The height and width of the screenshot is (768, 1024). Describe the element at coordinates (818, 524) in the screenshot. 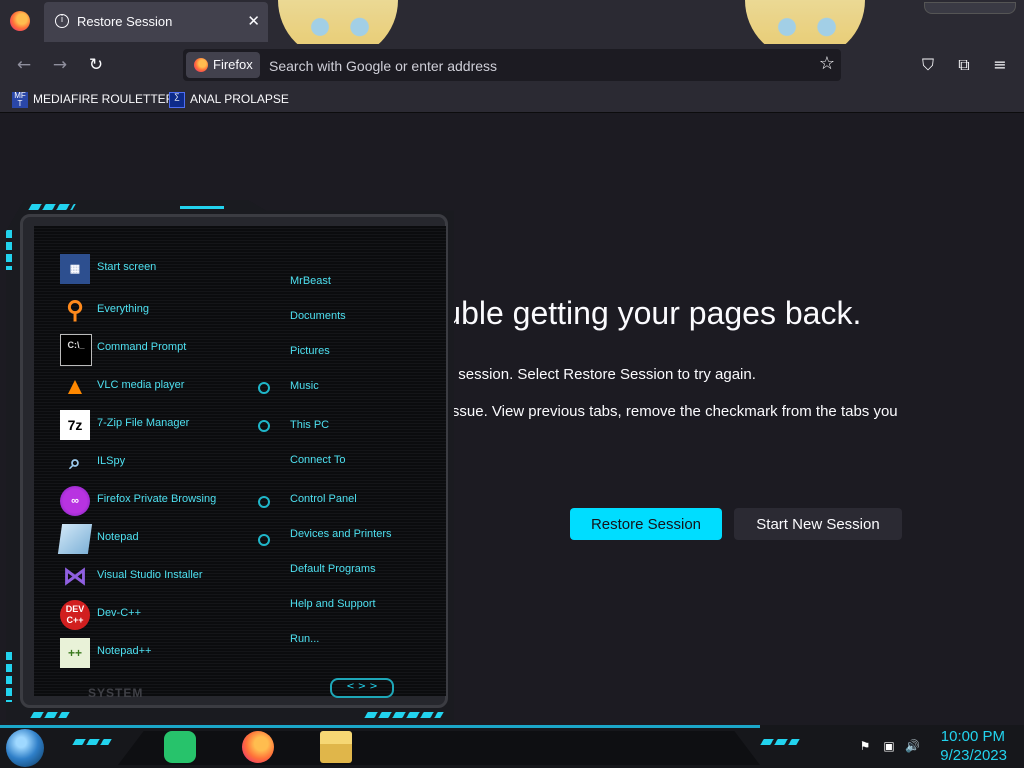

I see `start-new-session-button: Start New Session` at that location.